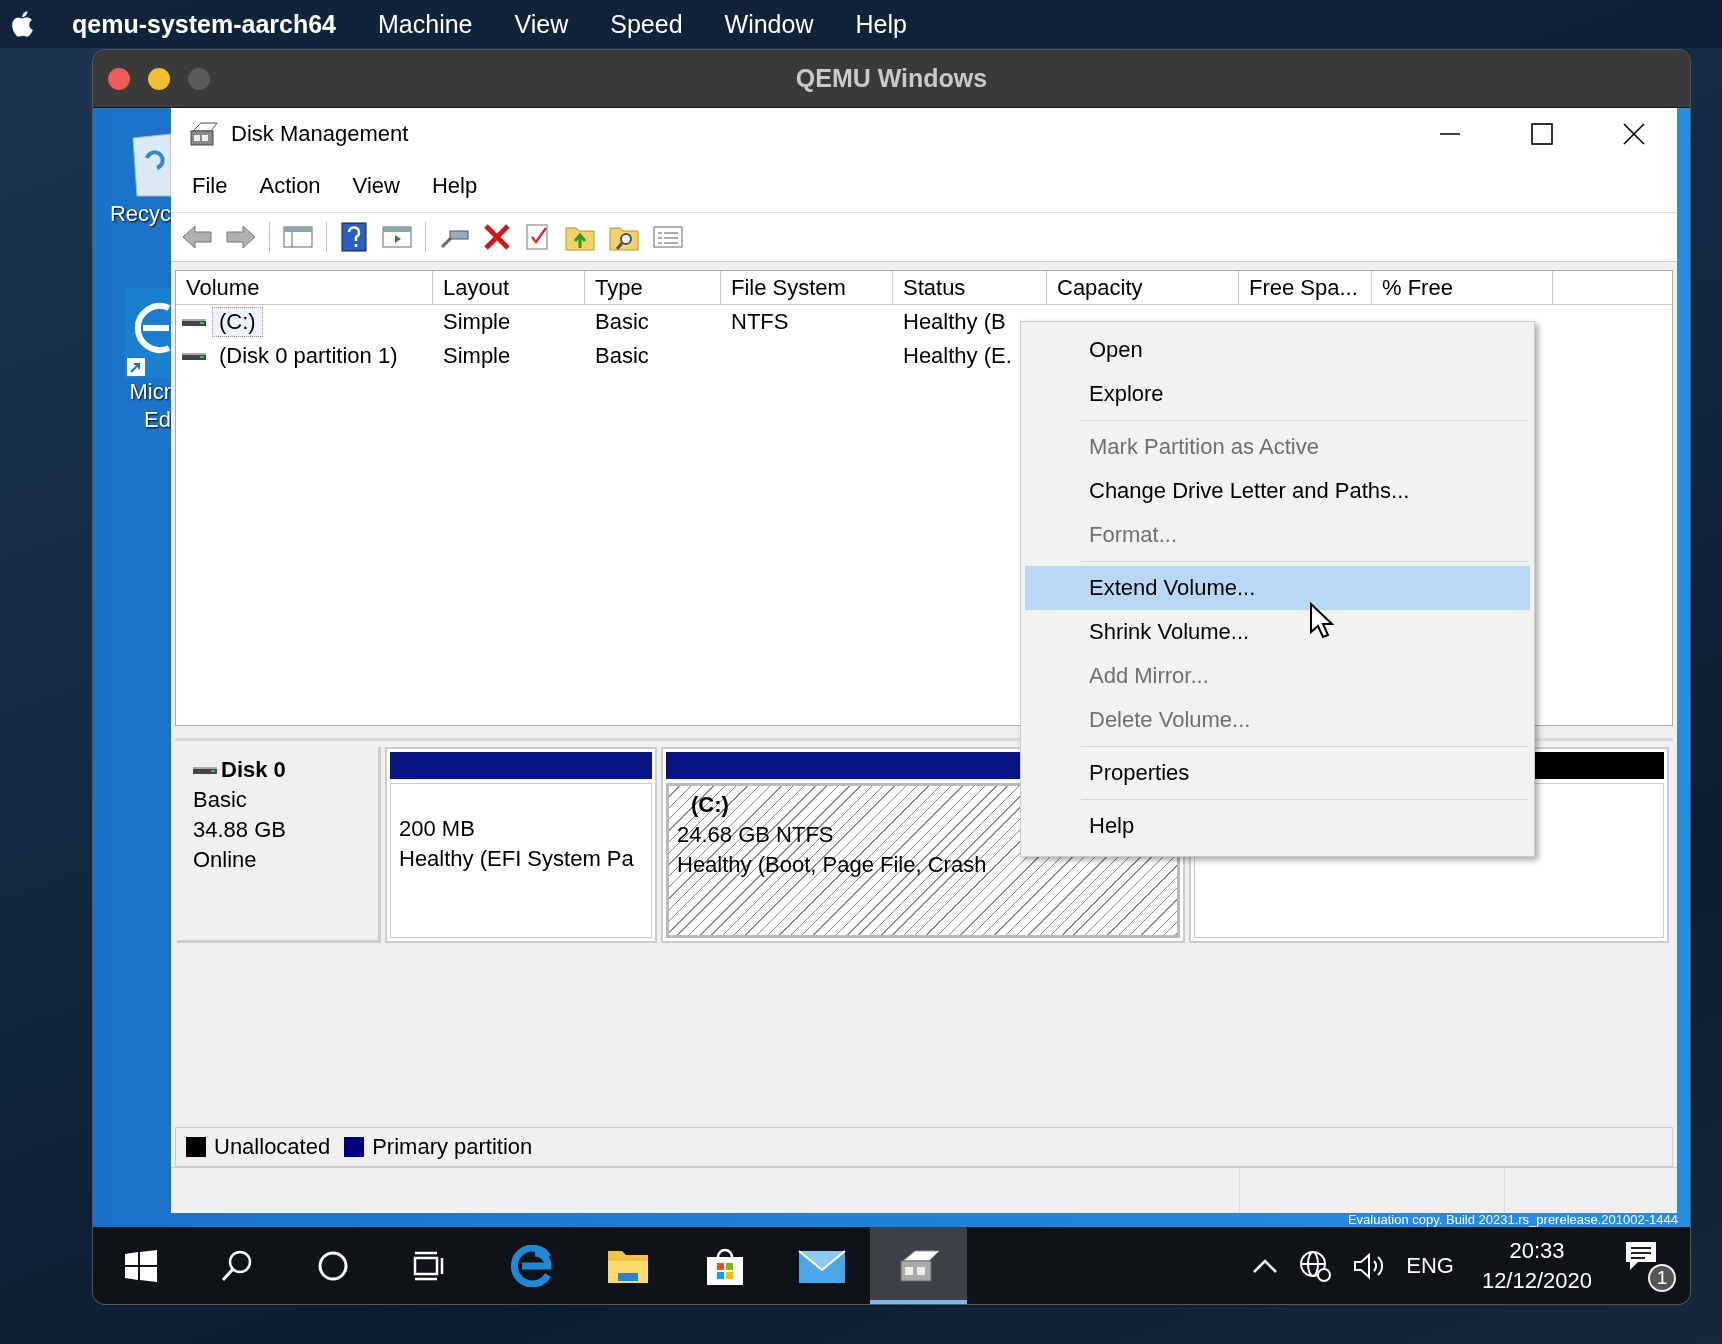 The width and height of the screenshot is (1722, 1344). I want to click on menu-bar-item: Speed, so click(646, 24).